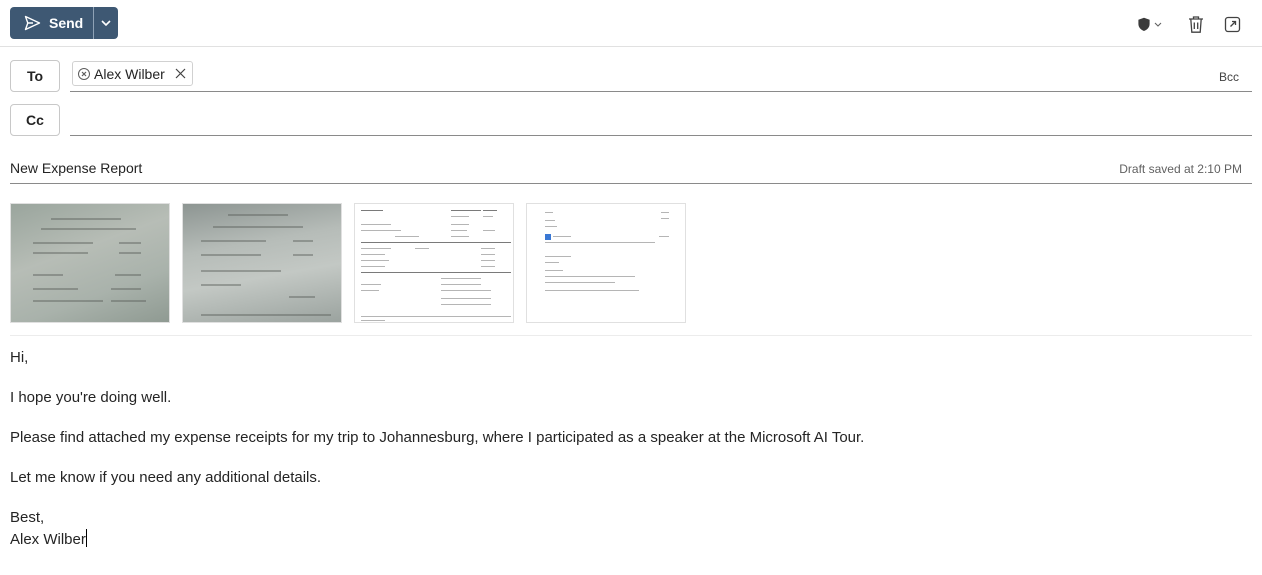  I want to click on trash-icon, so click(1196, 24).